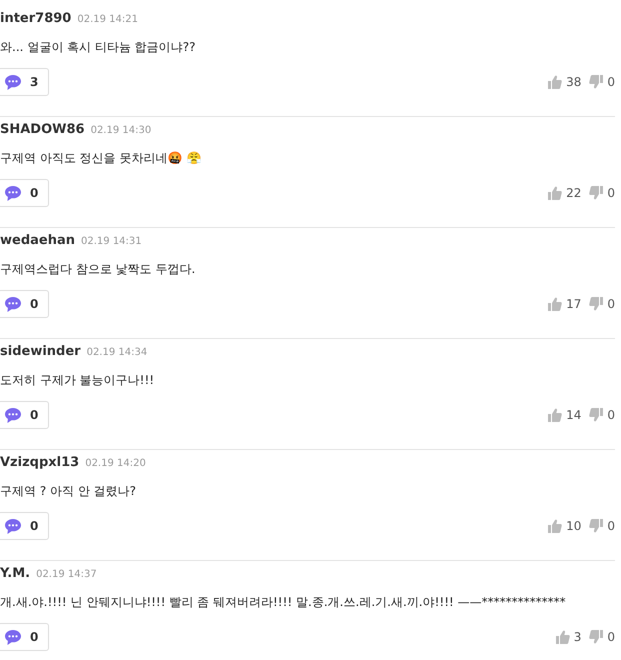 The height and width of the screenshot is (660, 621). Describe the element at coordinates (38, 240) in the screenshot. I see `comment-author: wedaehan` at that location.